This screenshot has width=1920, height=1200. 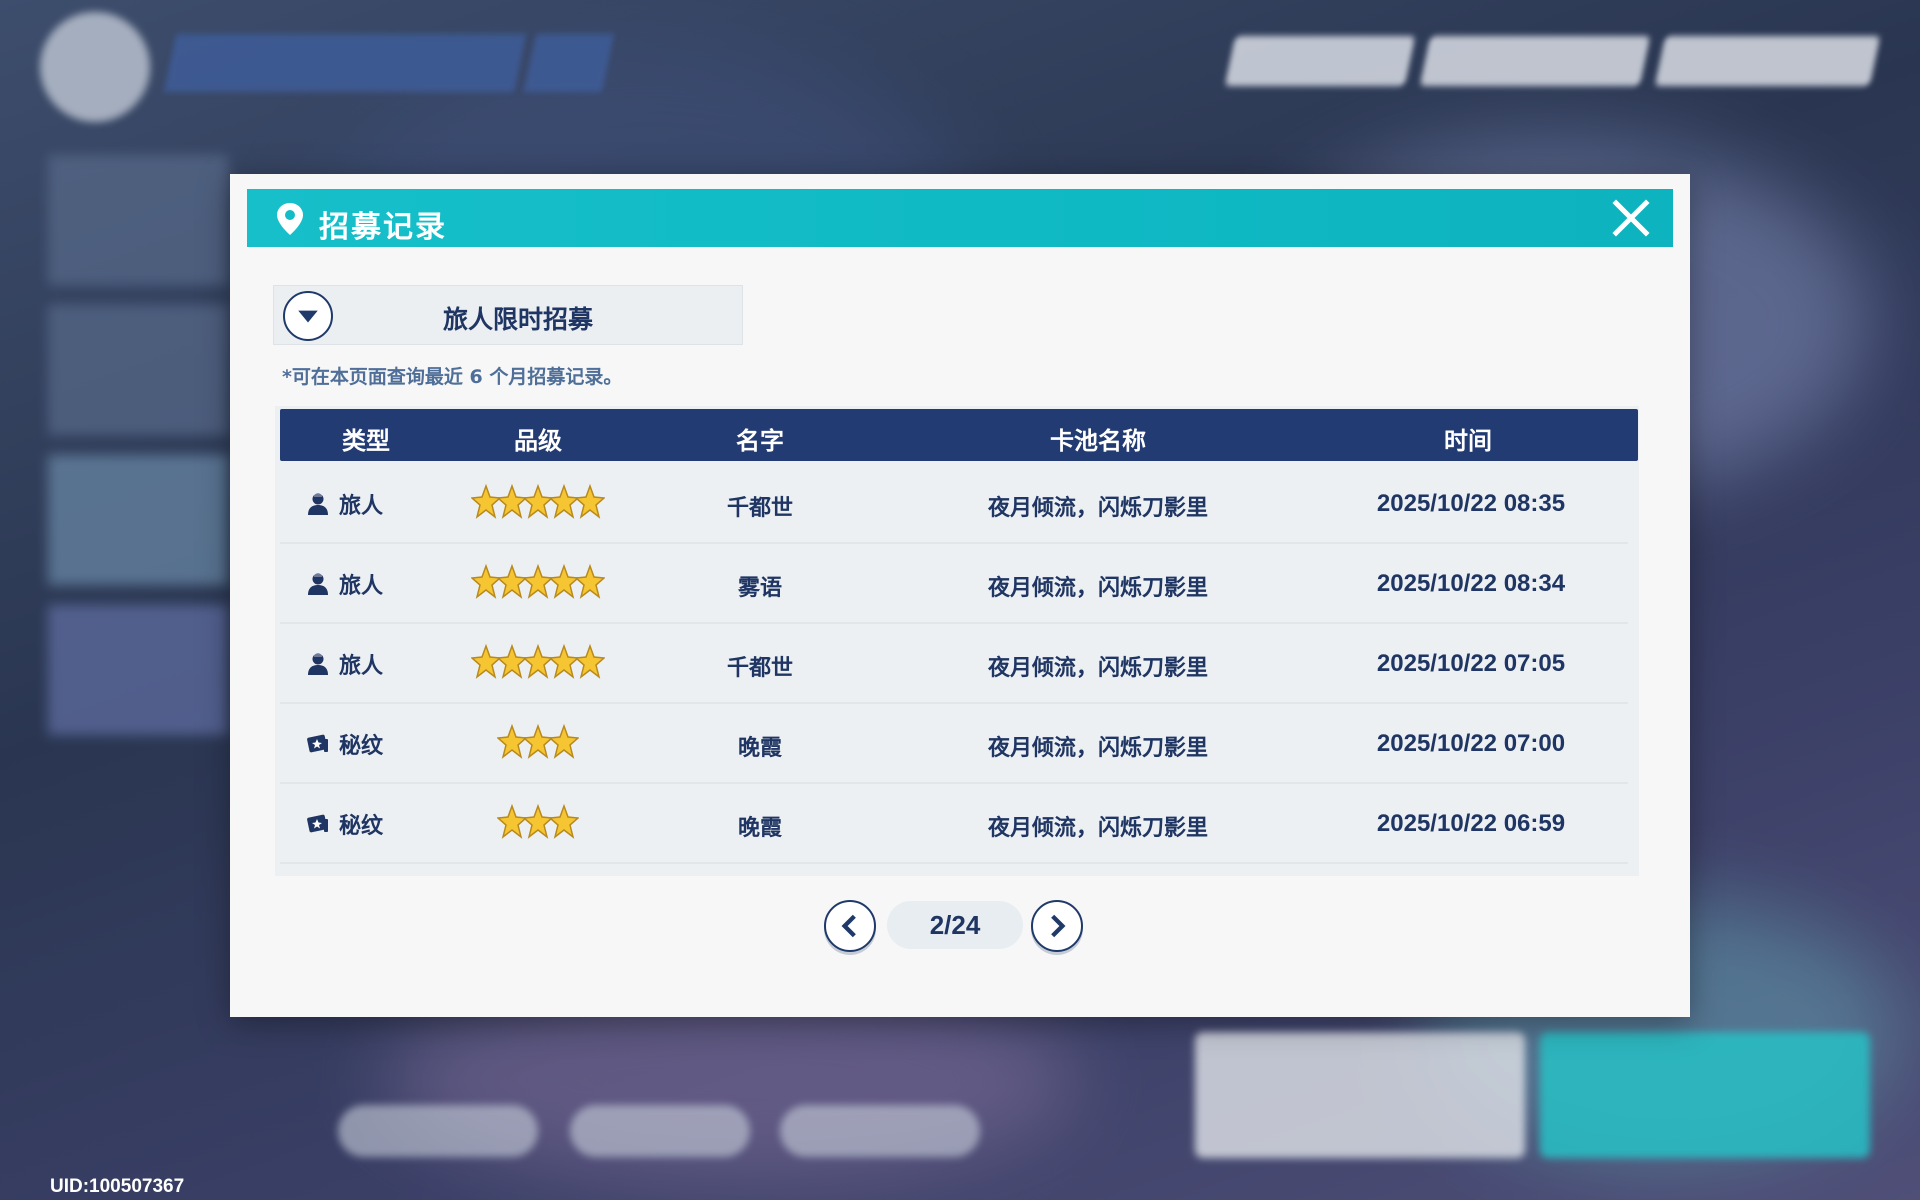 I want to click on close-icon, so click(x=1631, y=218).